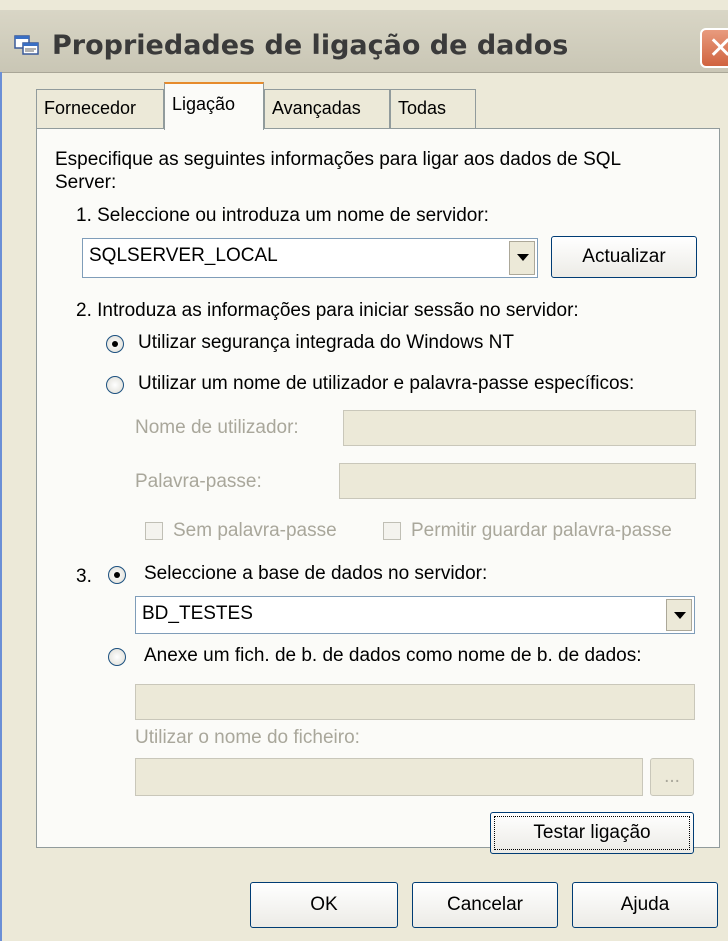  What do you see at coordinates (197, 613) in the screenshot?
I see `database-value: BD_TESTES` at bounding box center [197, 613].